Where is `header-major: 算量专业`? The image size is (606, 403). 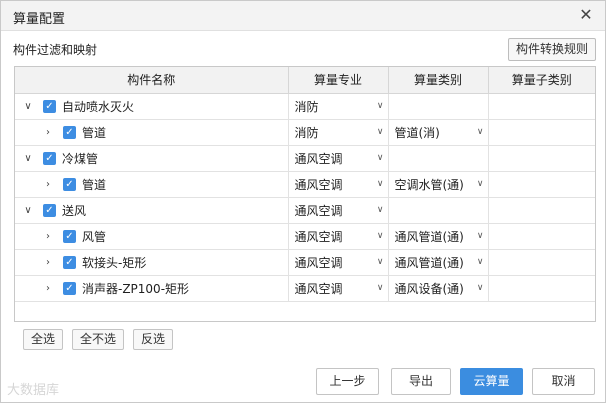
header-major: 算量专业 is located at coordinates (338, 80).